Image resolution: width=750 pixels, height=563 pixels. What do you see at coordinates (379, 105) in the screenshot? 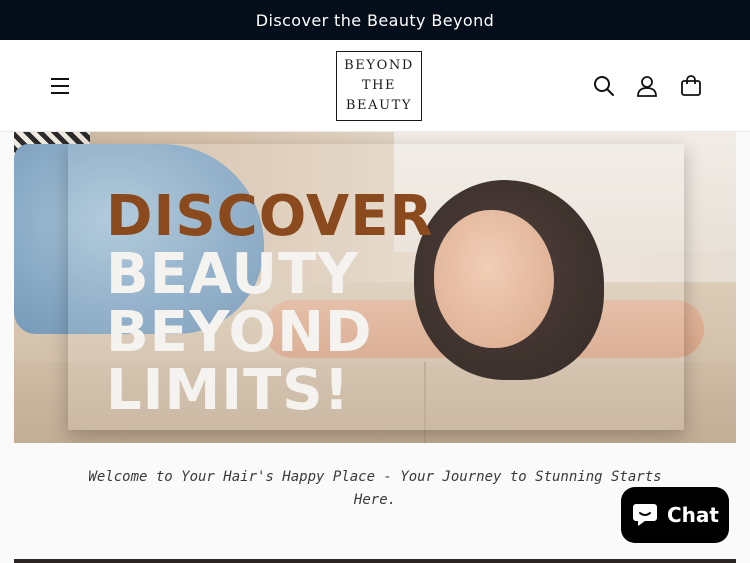
I see `logo-line: BEAUTY` at bounding box center [379, 105].